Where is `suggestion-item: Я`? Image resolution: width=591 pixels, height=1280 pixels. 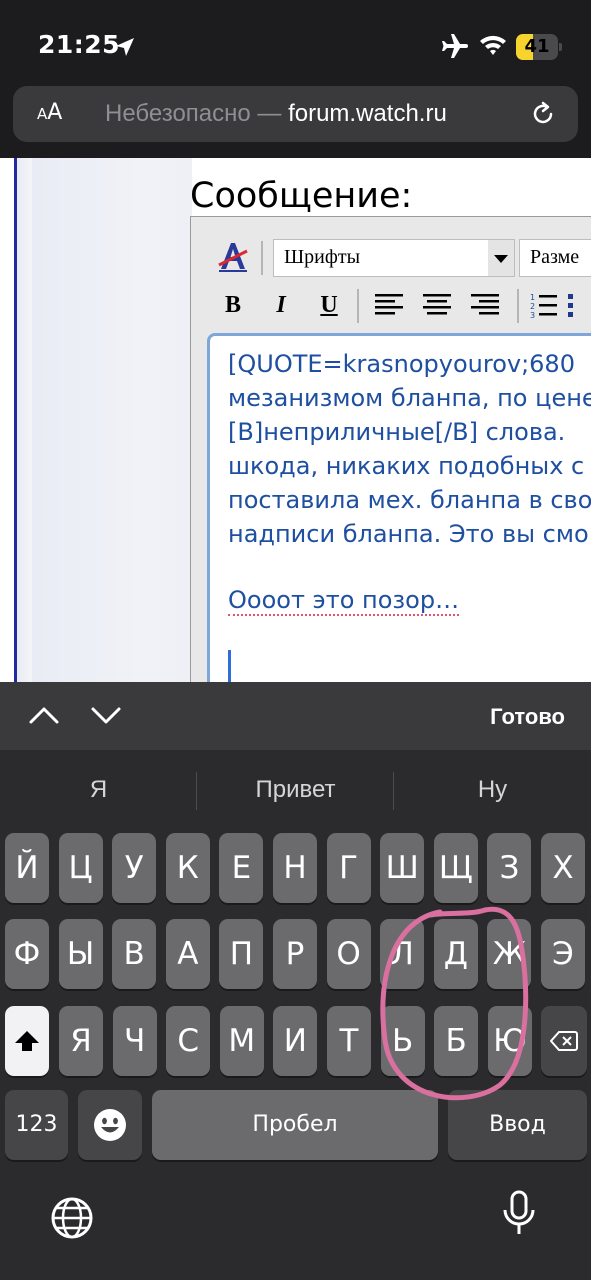 suggestion-item: Я is located at coordinates (98, 790).